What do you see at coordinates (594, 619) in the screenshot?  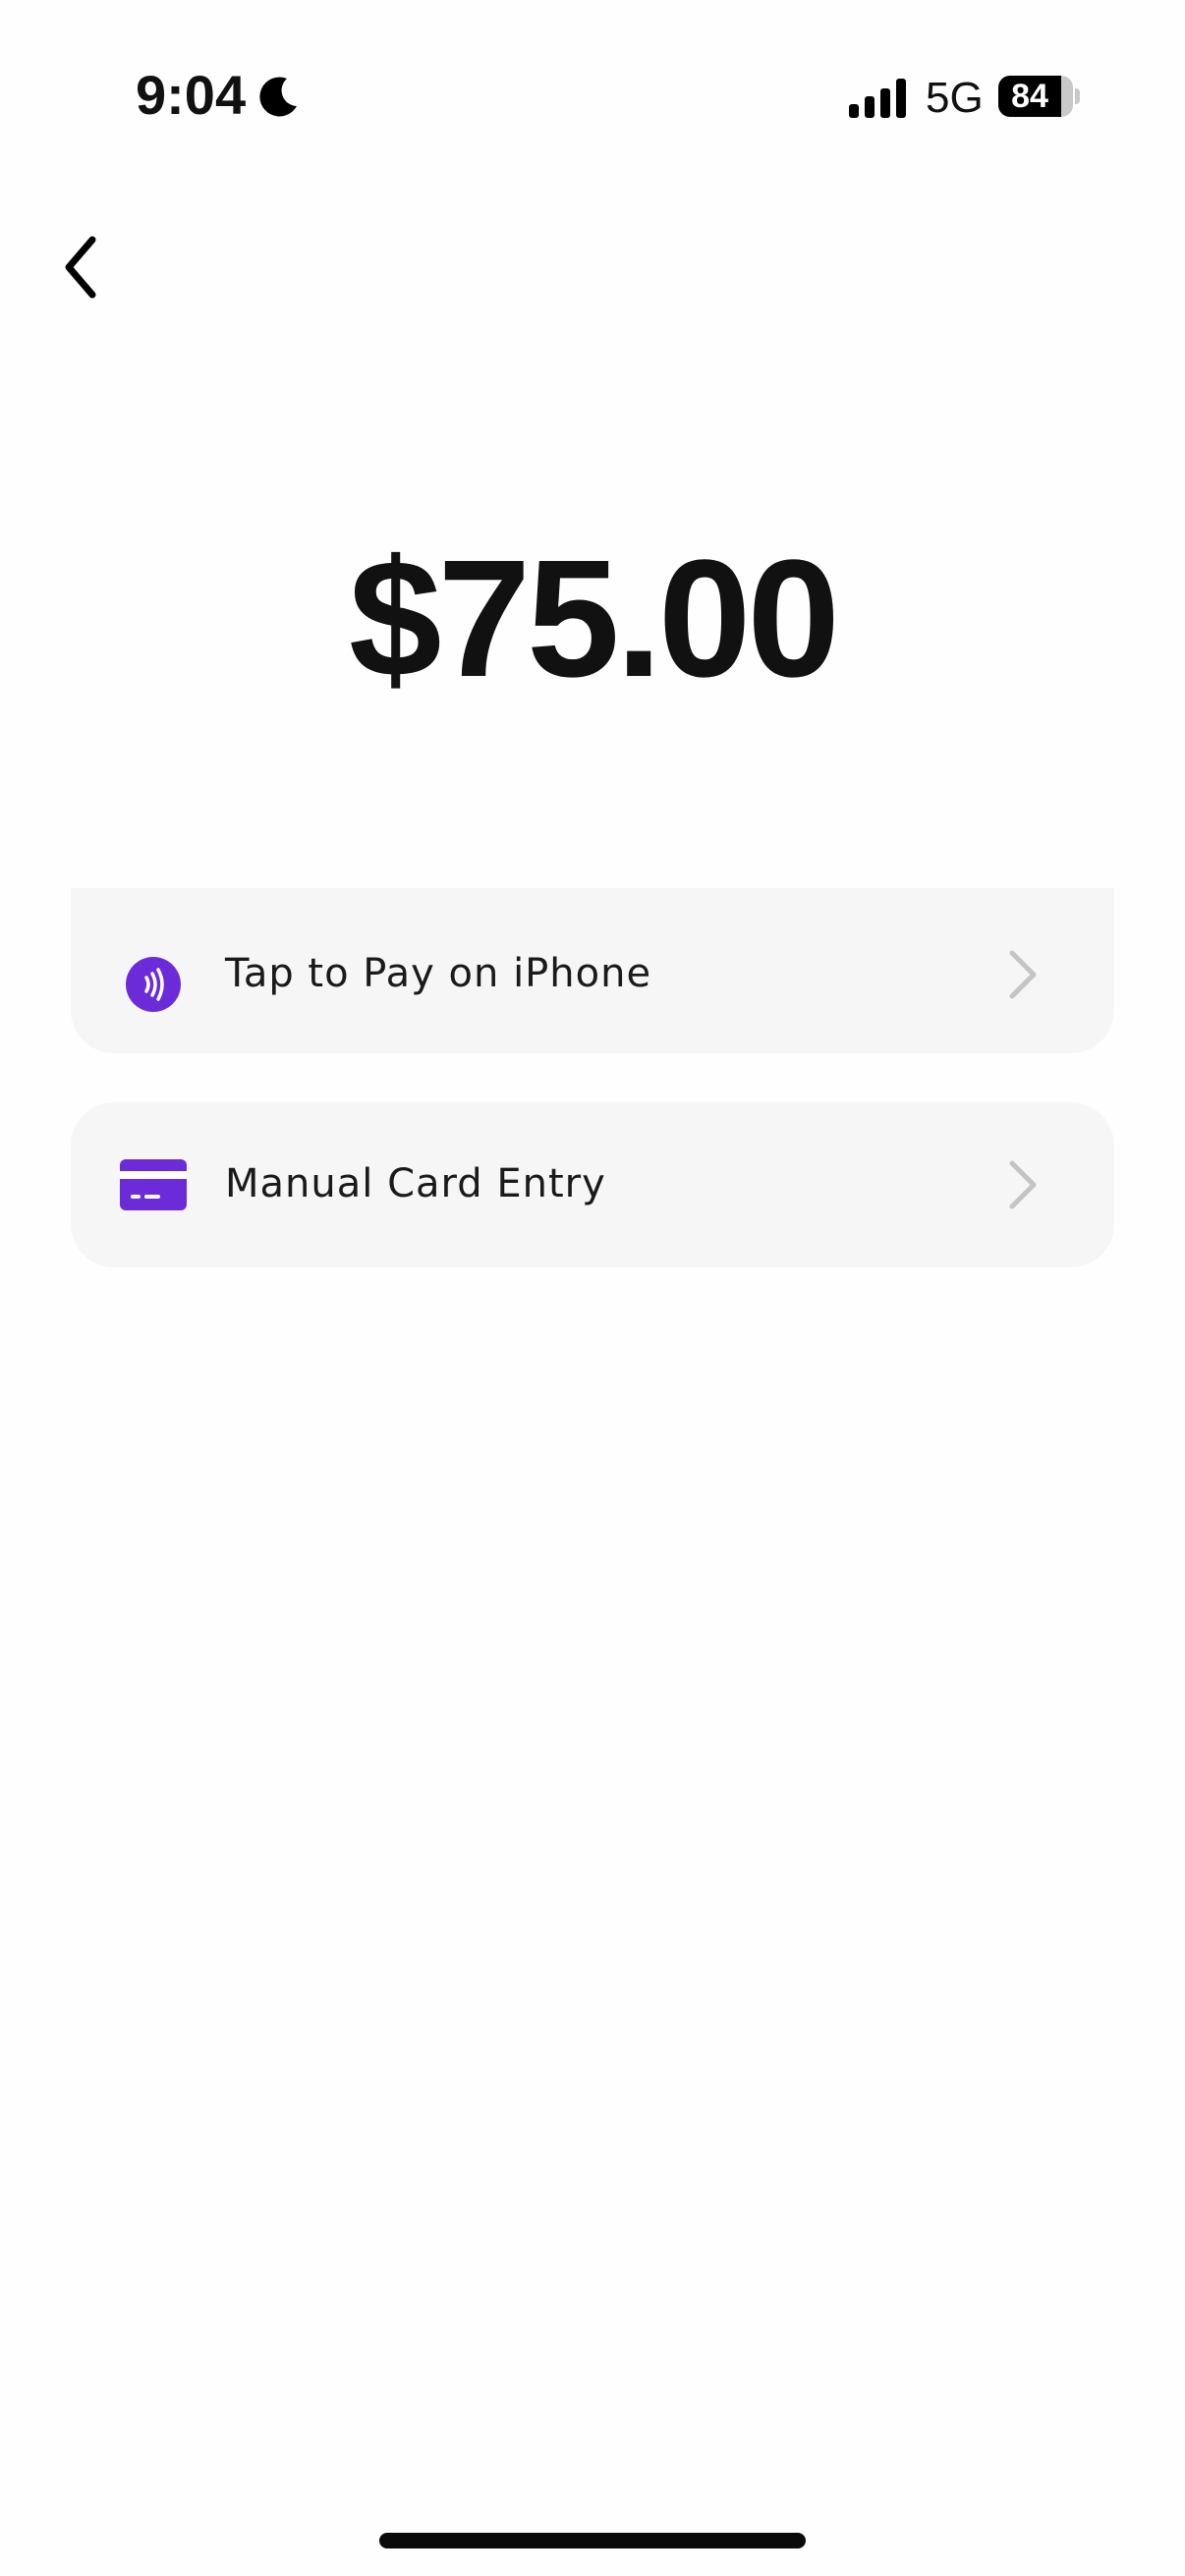 I see `payment-amount: $75.00` at bounding box center [594, 619].